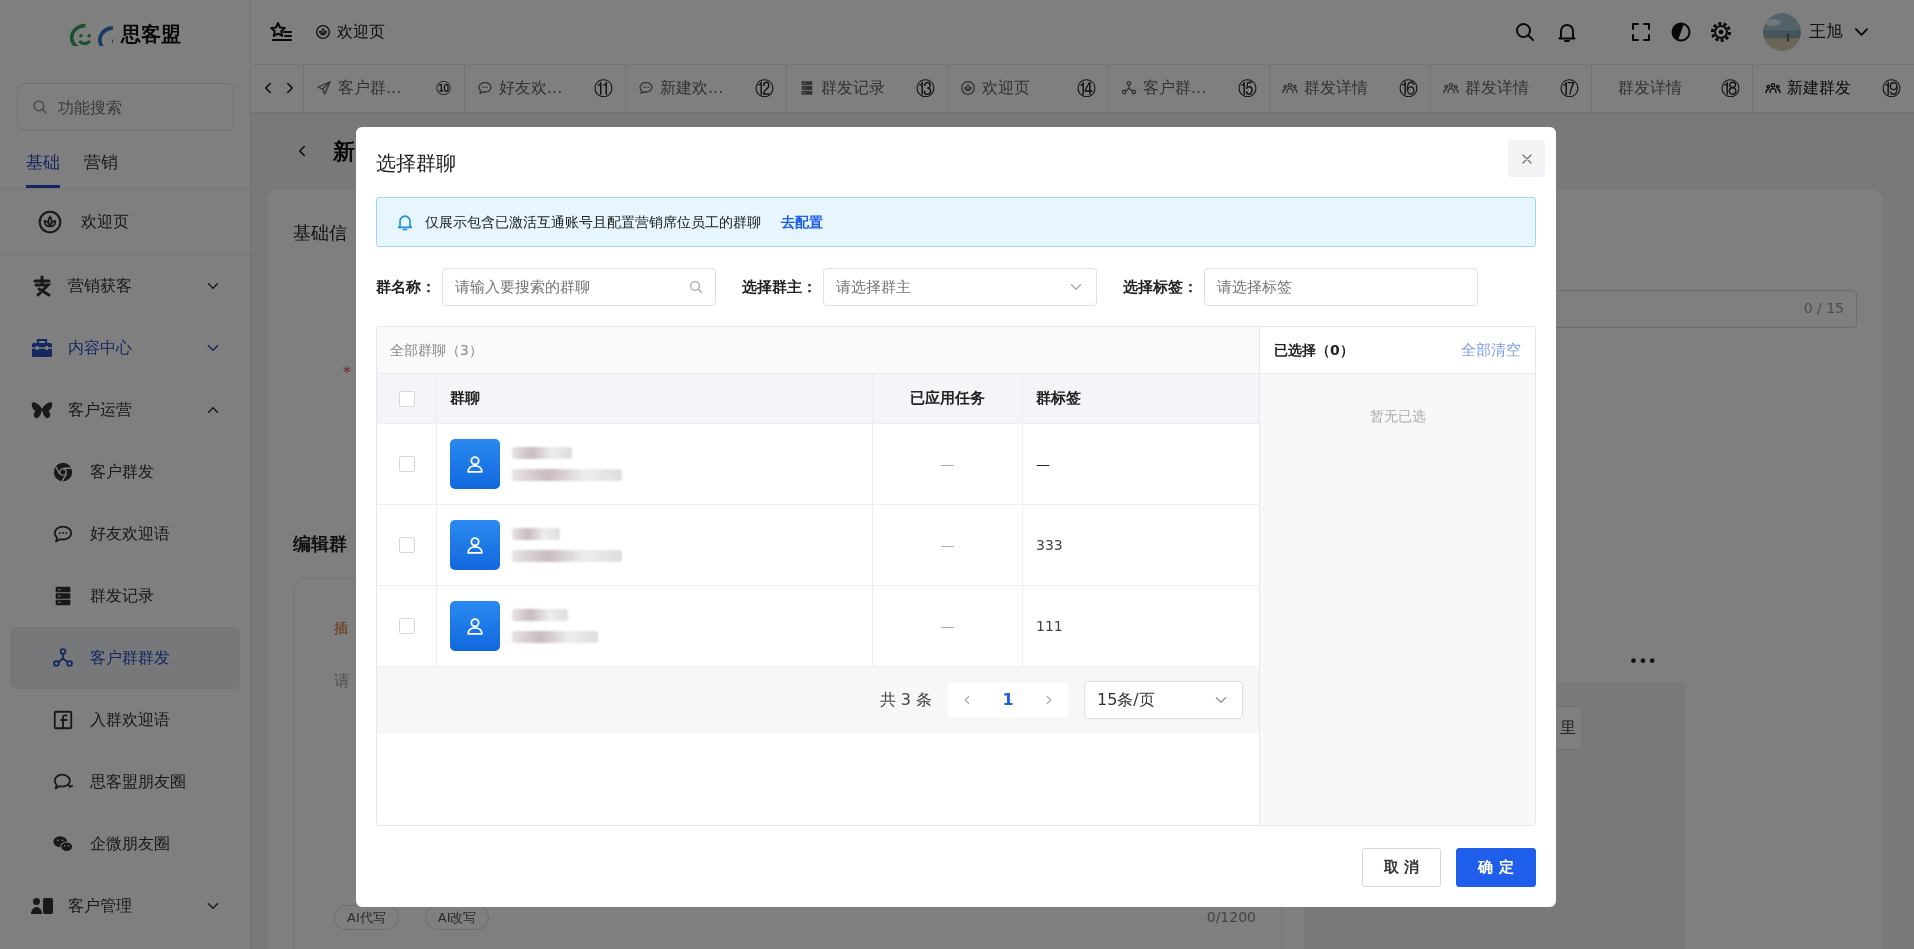  Describe the element at coordinates (43, 168) in the screenshot. I see `menu-tab: 基础` at that location.